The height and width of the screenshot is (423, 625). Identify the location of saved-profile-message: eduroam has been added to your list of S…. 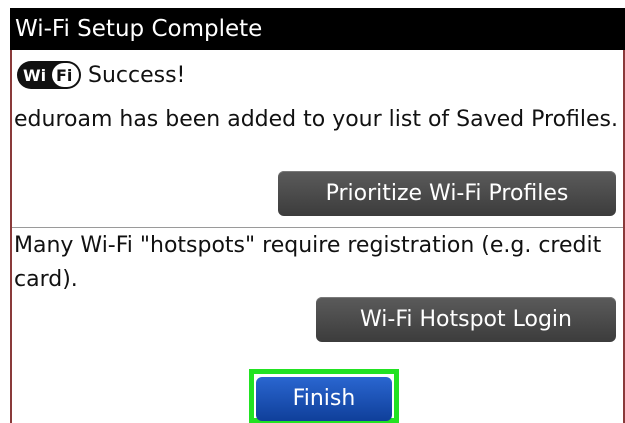
(316, 119).